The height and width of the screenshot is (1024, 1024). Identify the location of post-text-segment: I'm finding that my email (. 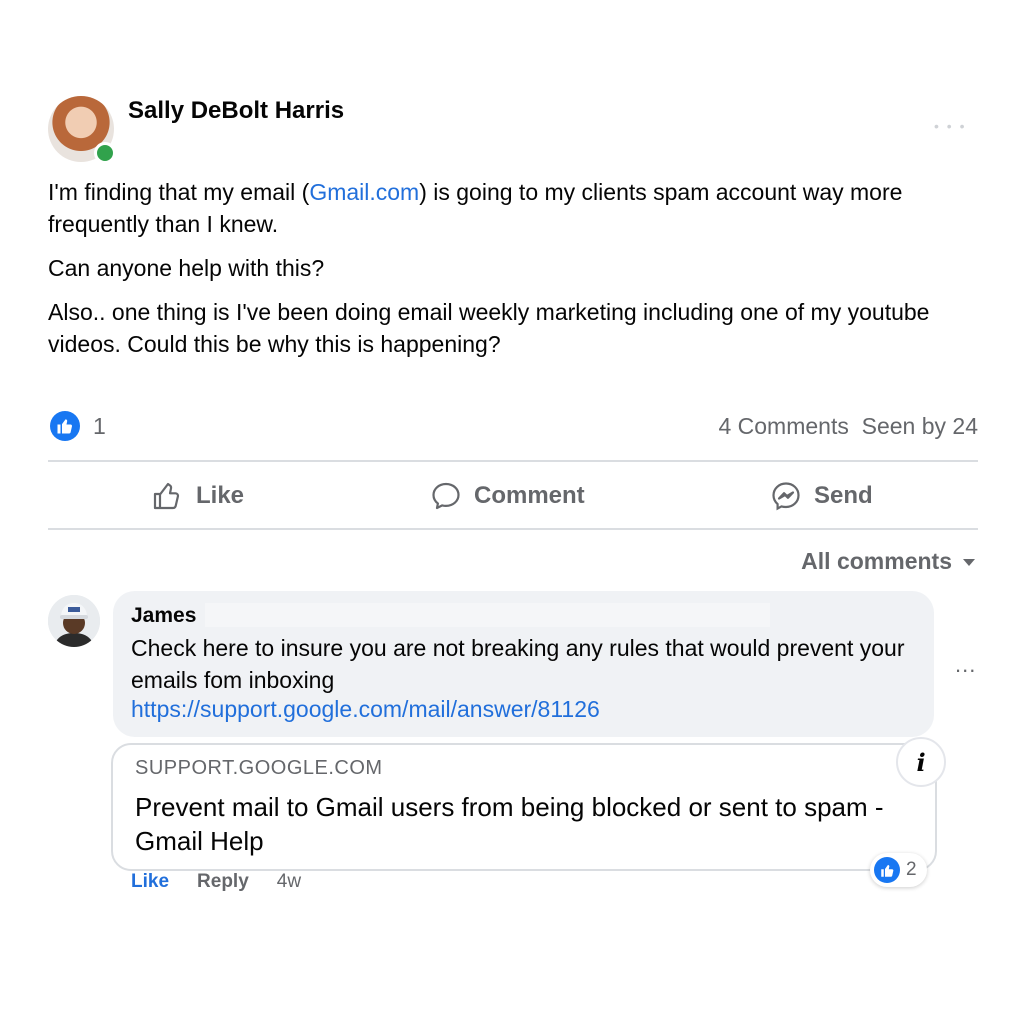
(179, 192).